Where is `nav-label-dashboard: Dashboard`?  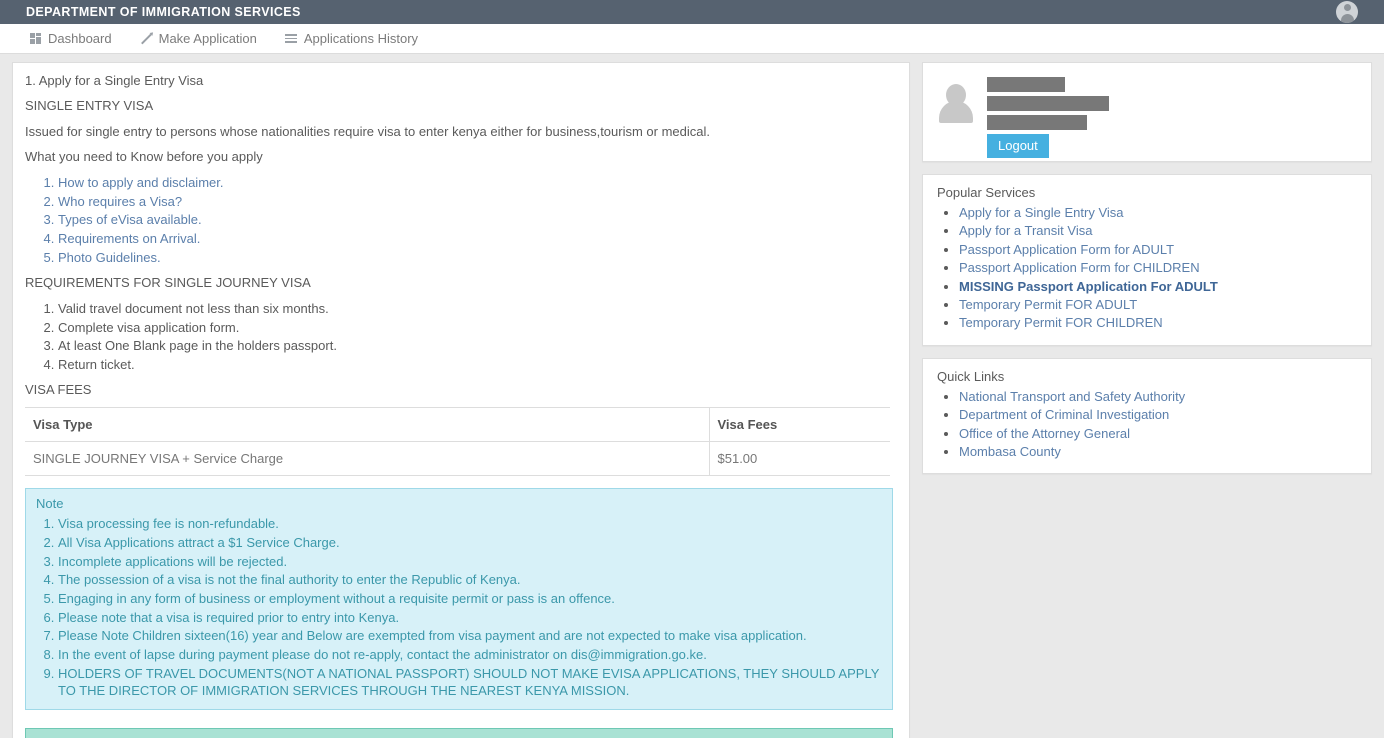 nav-label-dashboard: Dashboard is located at coordinates (80, 38).